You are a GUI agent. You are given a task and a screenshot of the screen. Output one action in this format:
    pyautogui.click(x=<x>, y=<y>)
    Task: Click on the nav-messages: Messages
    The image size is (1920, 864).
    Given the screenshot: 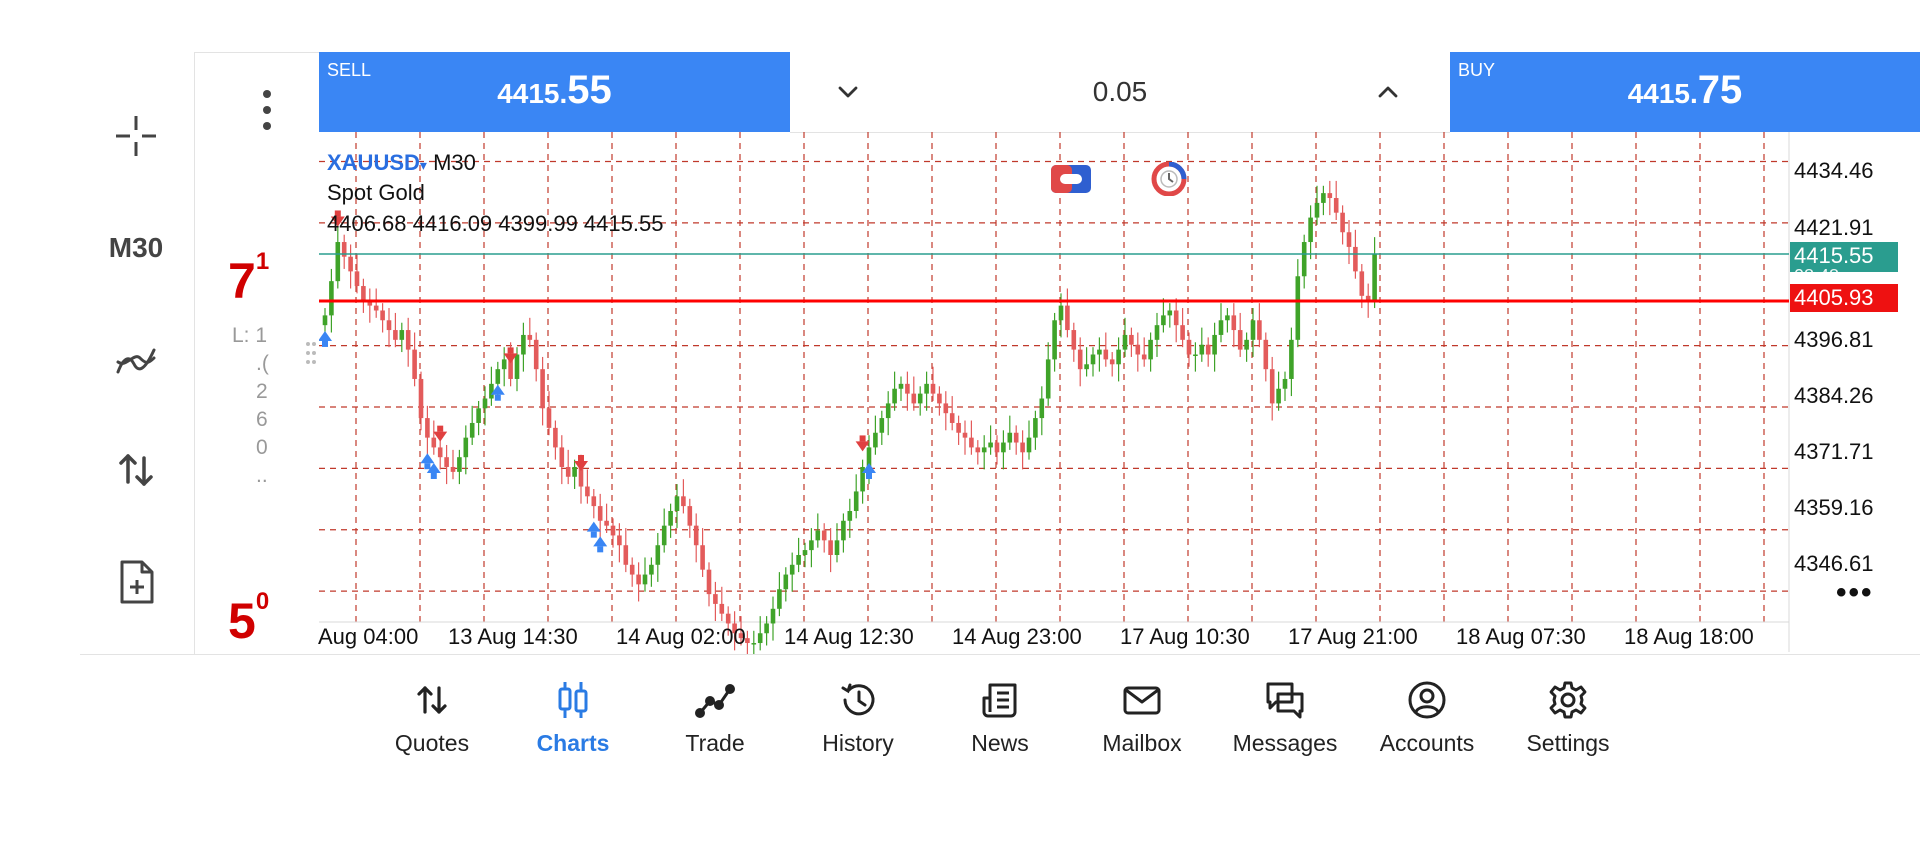 What is the action you would take?
    pyautogui.click(x=1285, y=730)
    